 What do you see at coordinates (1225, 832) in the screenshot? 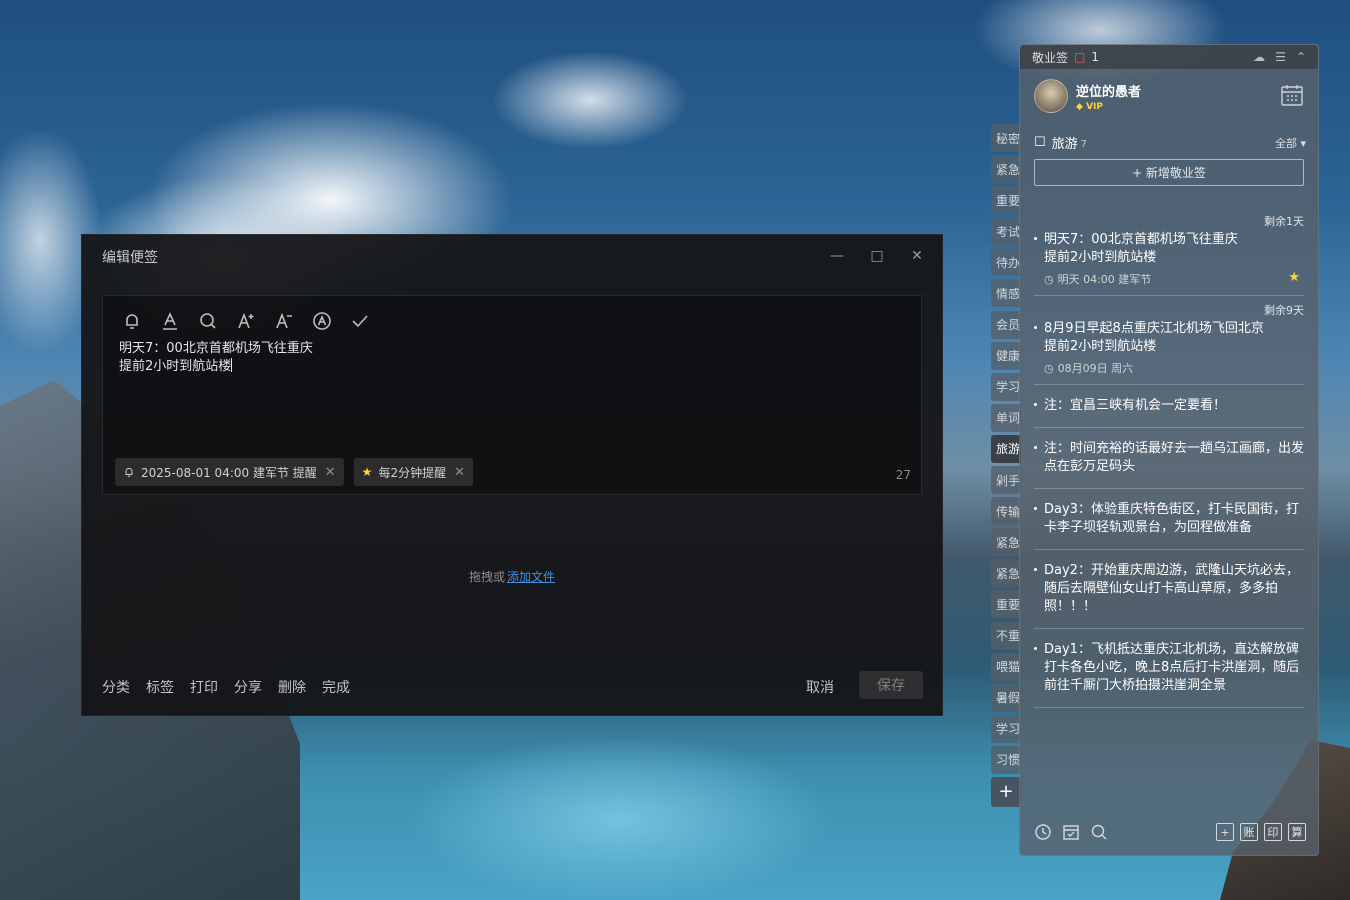
I see `add-square-icon: +` at bounding box center [1225, 832].